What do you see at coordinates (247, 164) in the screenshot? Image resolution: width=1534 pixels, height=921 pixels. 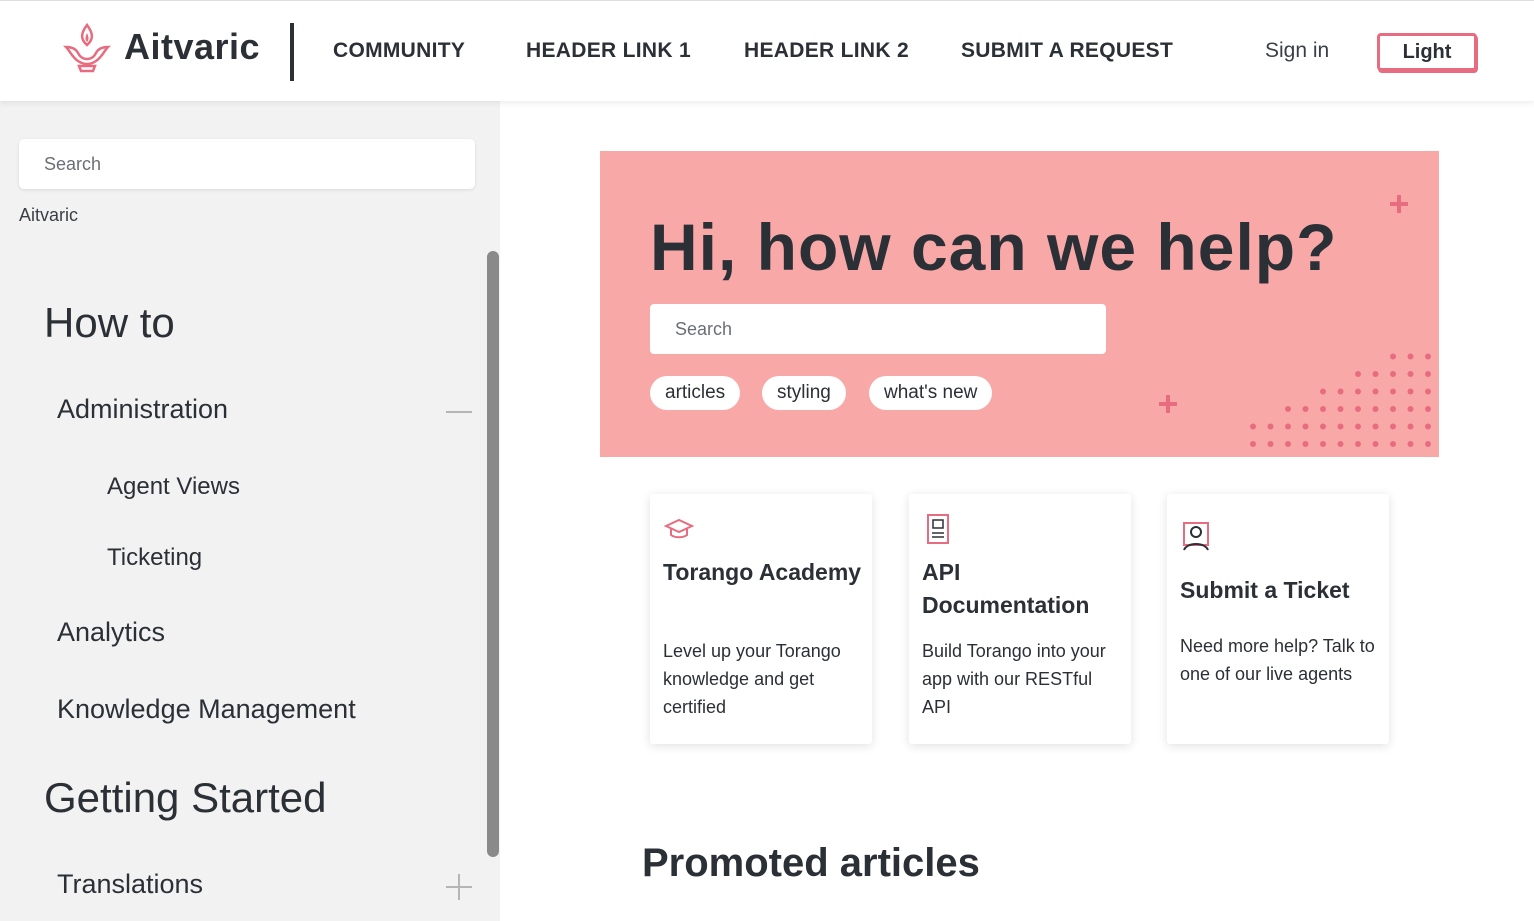 I see `sidebar-search-input` at bounding box center [247, 164].